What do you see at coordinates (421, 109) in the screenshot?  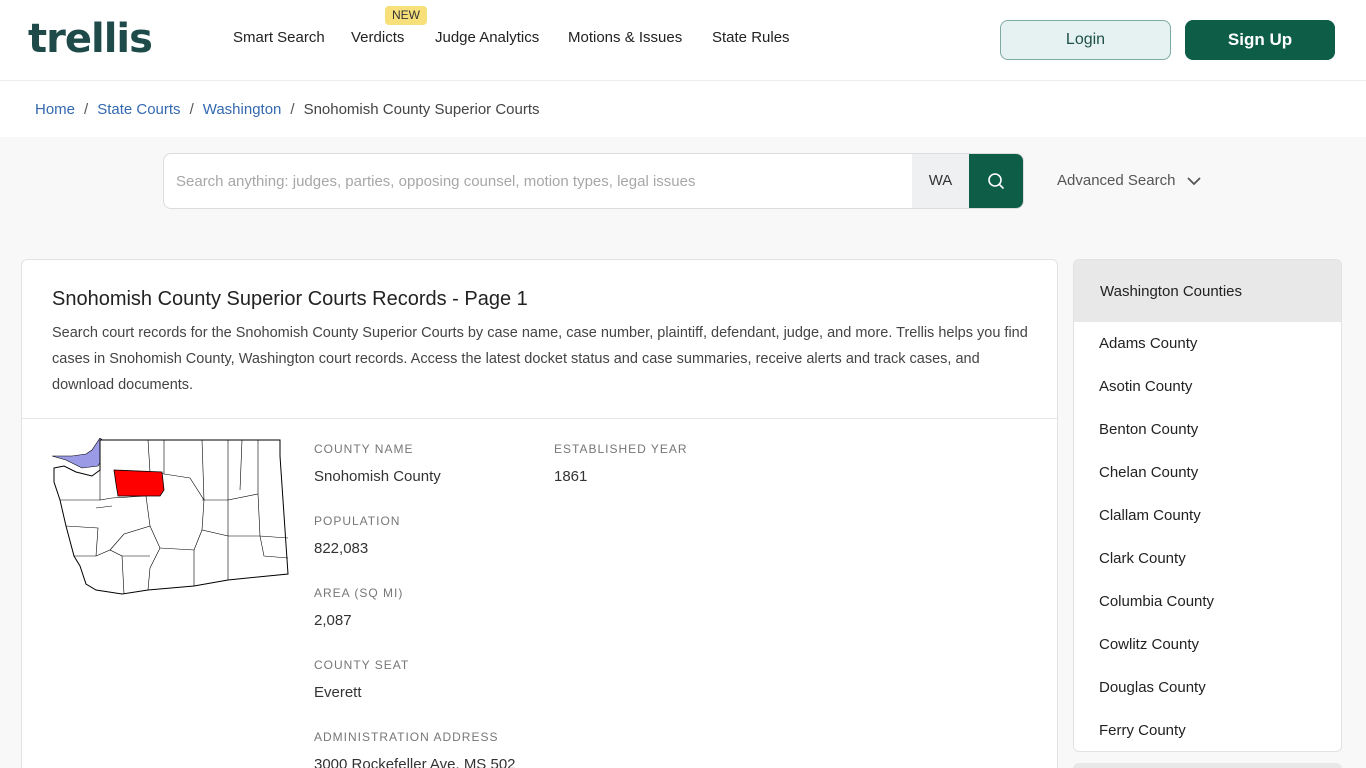 I see `breadcrumb-current: Snohomish County Superior Courts` at bounding box center [421, 109].